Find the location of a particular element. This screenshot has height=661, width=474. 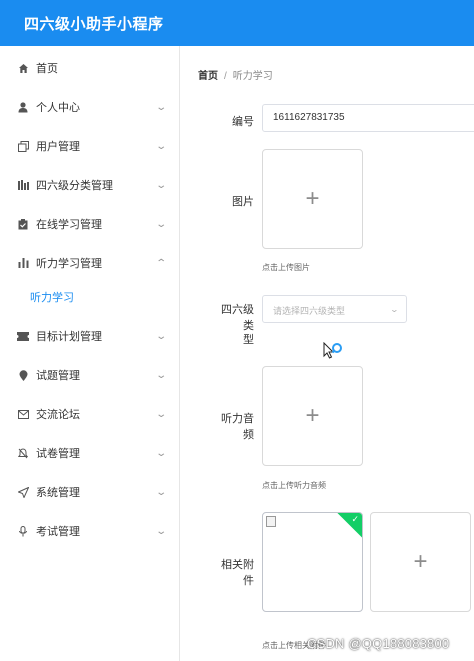

breadcrumb-home: 首页 is located at coordinates (208, 76).